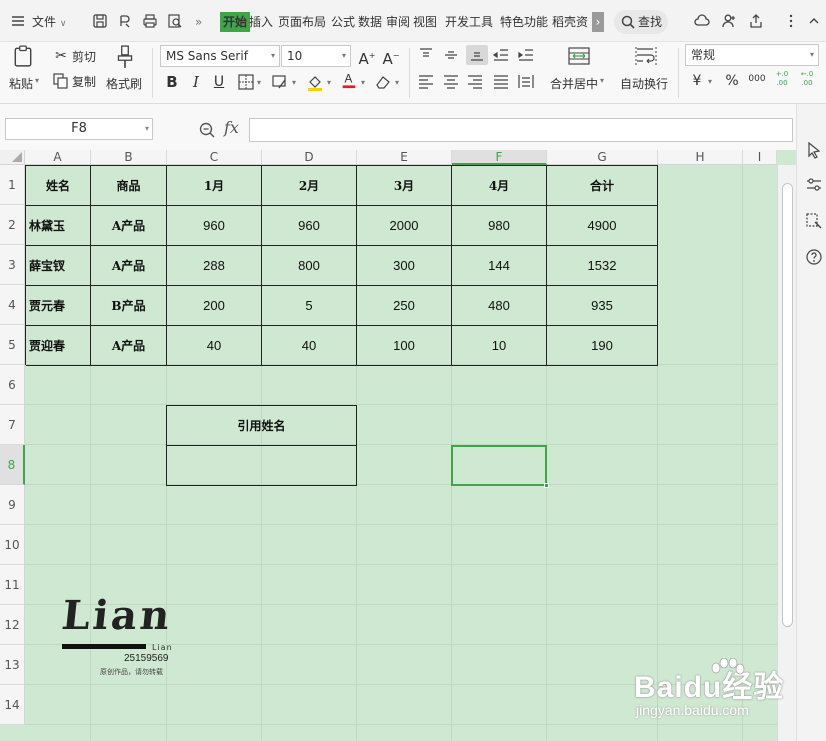  What do you see at coordinates (521, 130) in the screenshot?
I see `formula-input` at bounding box center [521, 130].